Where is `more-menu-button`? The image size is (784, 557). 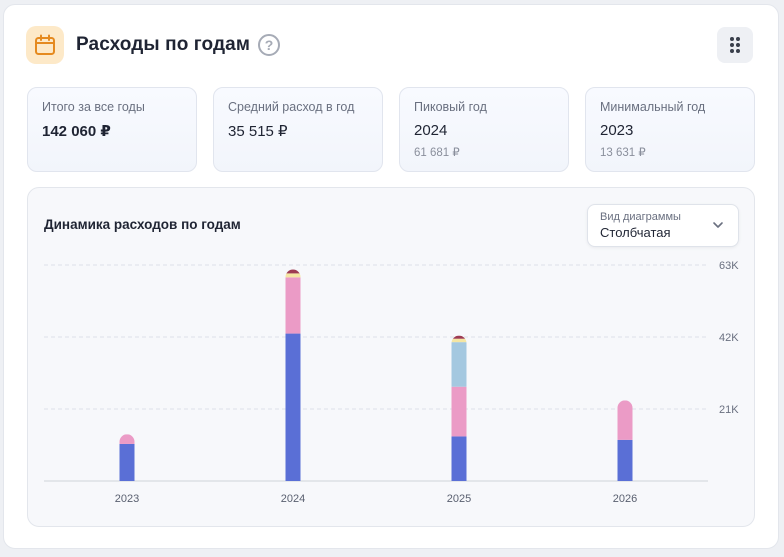
more-menu-button is located at coordinates (735, 45).